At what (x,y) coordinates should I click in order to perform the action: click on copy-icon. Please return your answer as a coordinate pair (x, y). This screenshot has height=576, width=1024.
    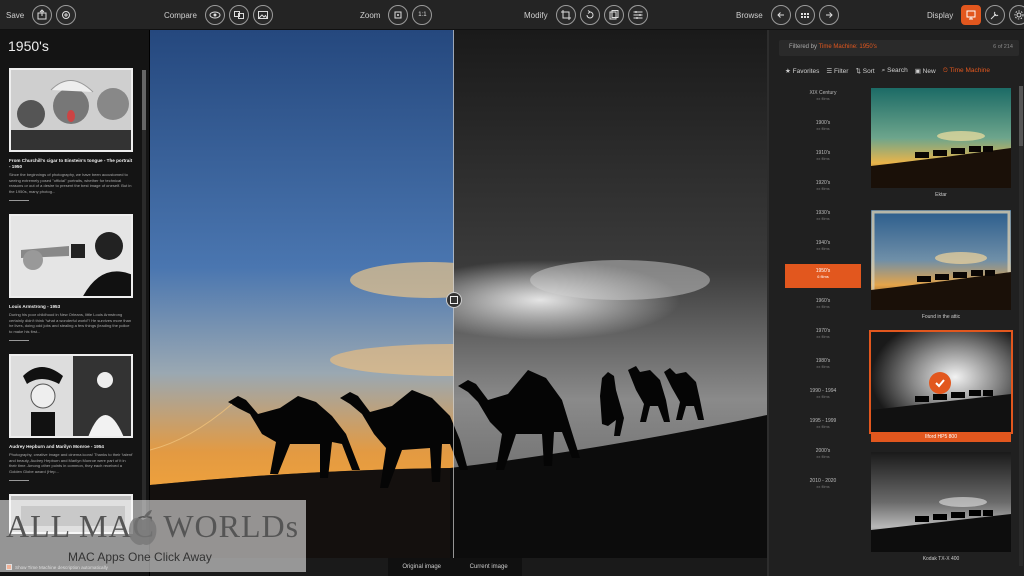
    Looking at the image, I should click on (614, 15).